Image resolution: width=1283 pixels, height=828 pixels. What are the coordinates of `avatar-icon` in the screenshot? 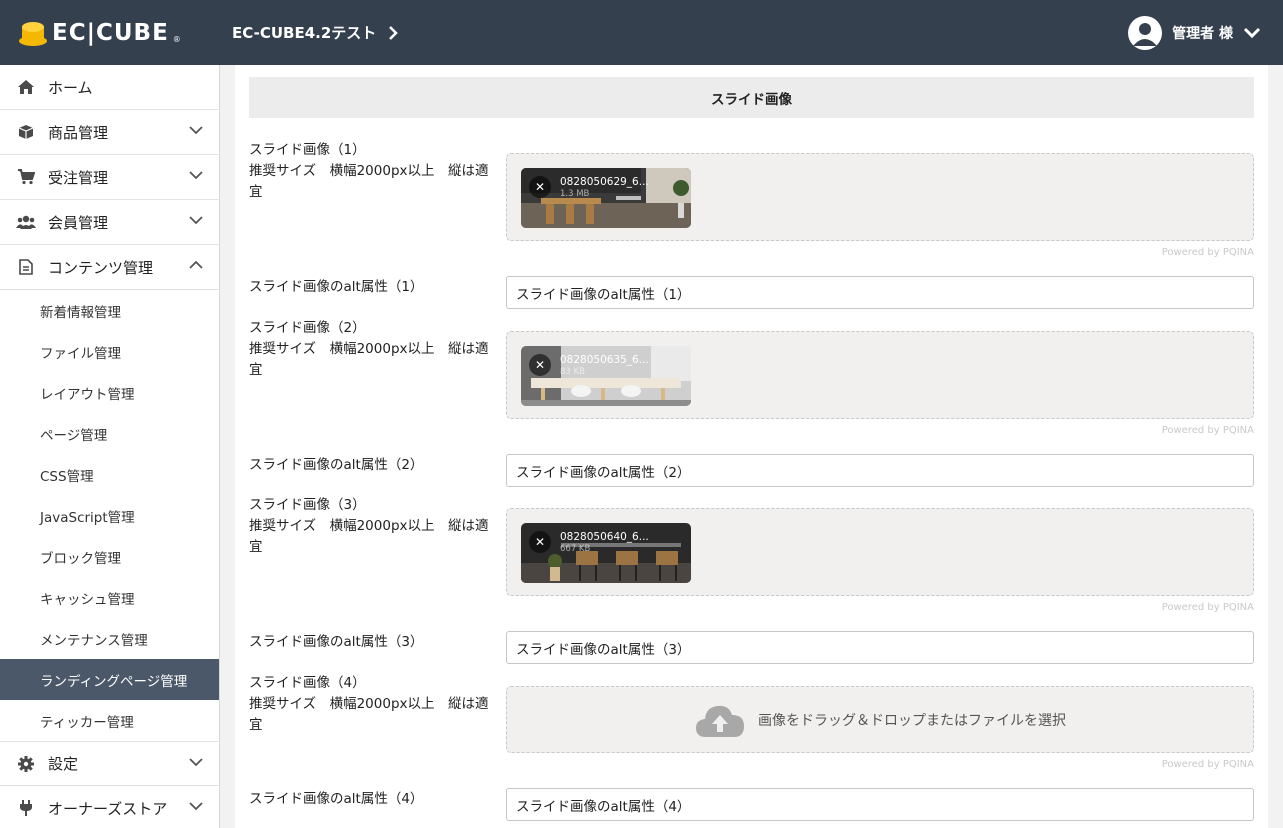 It's located at (1145, 33).